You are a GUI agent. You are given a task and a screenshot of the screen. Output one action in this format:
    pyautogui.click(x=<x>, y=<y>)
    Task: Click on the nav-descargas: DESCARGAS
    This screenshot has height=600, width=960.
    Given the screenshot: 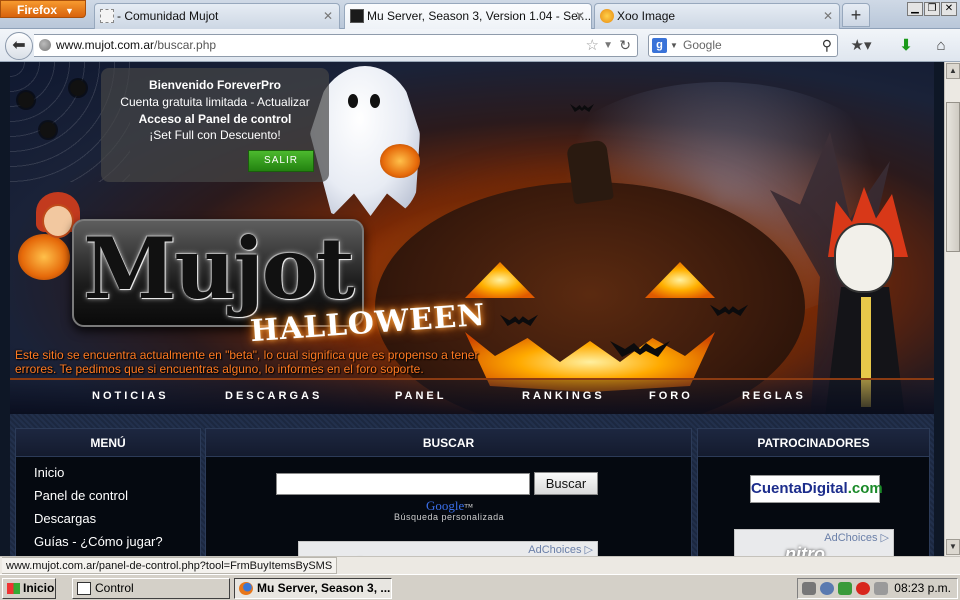 What is the action you would take?
    pyautogui.click(x=273, y=396)
    